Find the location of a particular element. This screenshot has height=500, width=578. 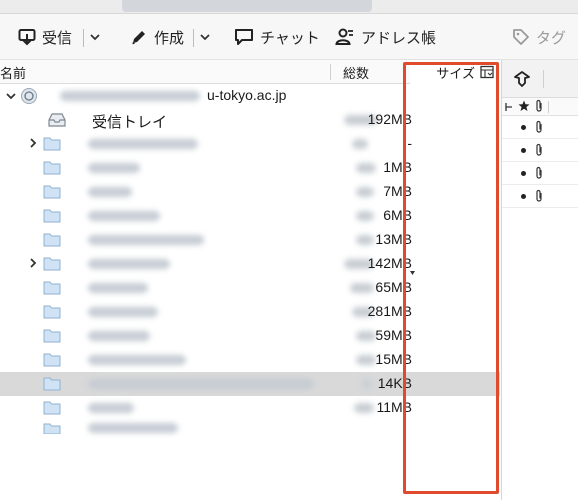

get-mail-icon is located at coordinates (27, 37).